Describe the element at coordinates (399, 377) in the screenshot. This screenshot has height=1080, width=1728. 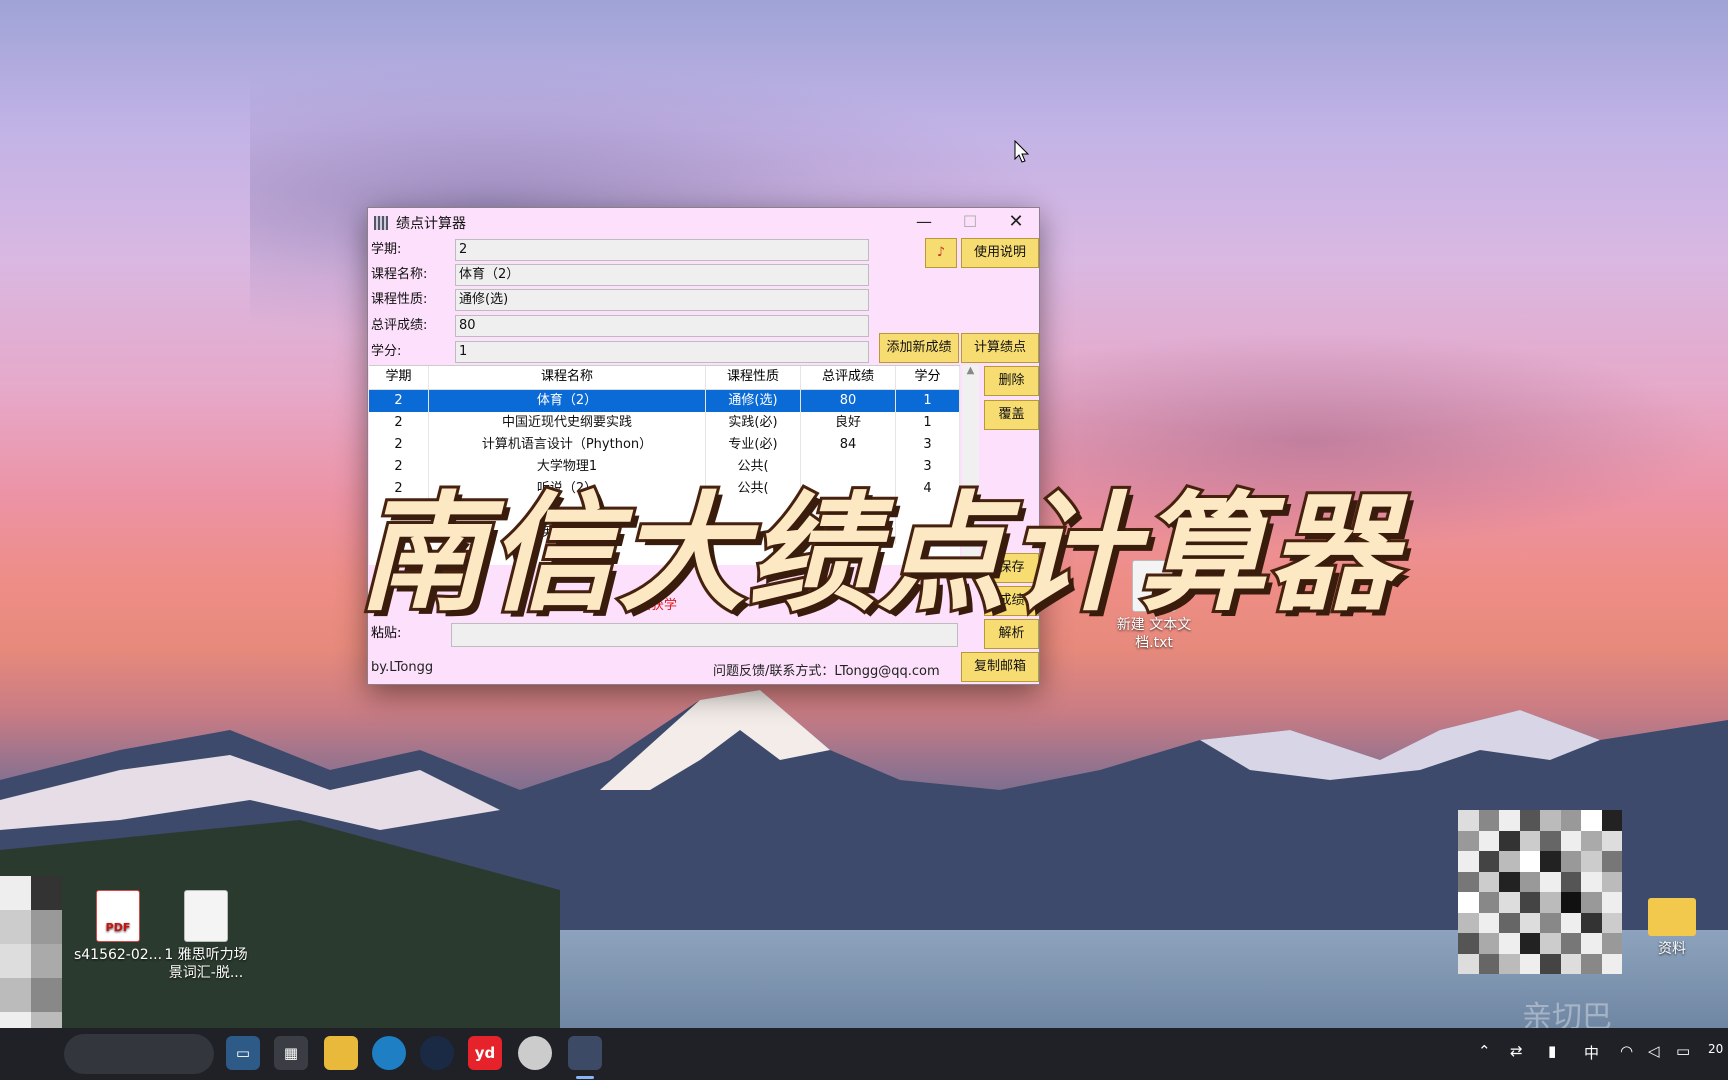
I see `column-header-semester: 学期` at that location.